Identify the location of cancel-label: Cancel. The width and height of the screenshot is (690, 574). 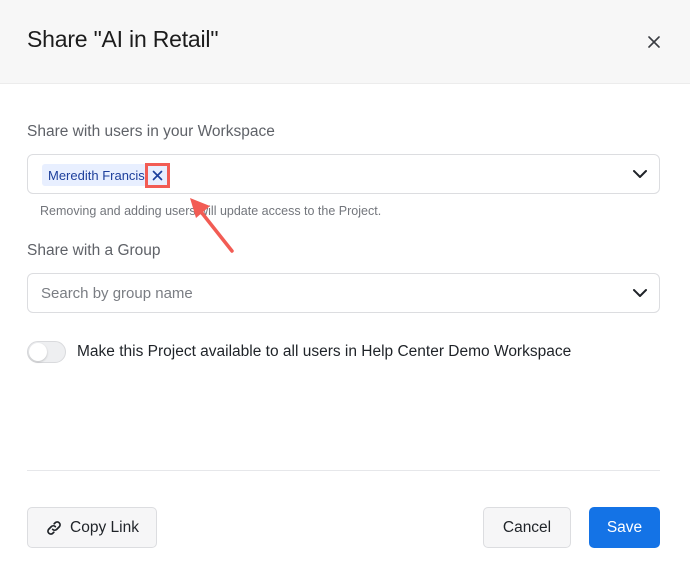
(527, 527).